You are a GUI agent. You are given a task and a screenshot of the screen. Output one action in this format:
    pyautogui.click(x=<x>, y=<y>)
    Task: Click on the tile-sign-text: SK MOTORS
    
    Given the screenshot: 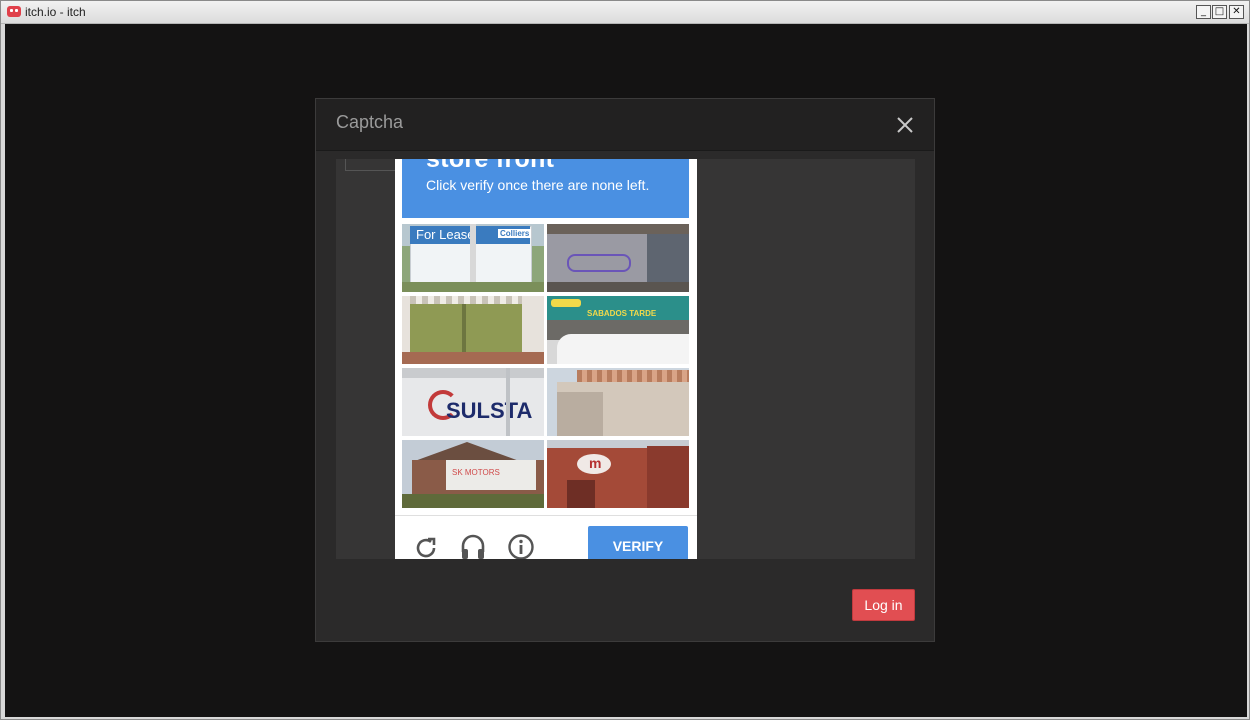 What is the action you would take?
    pyautogui.click(x=476, y=472)
    